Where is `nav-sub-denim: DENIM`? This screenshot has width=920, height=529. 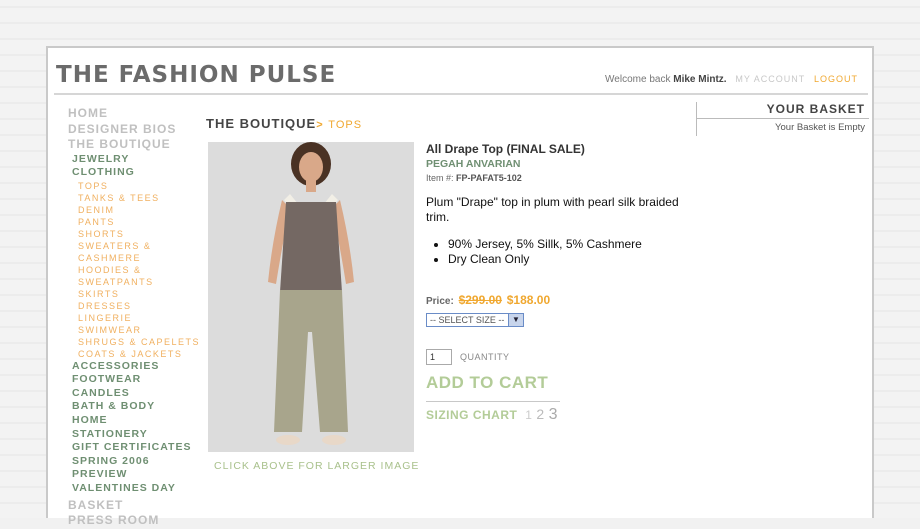 nav-sub-denim: DENIM is located at coordinates (134, 210).